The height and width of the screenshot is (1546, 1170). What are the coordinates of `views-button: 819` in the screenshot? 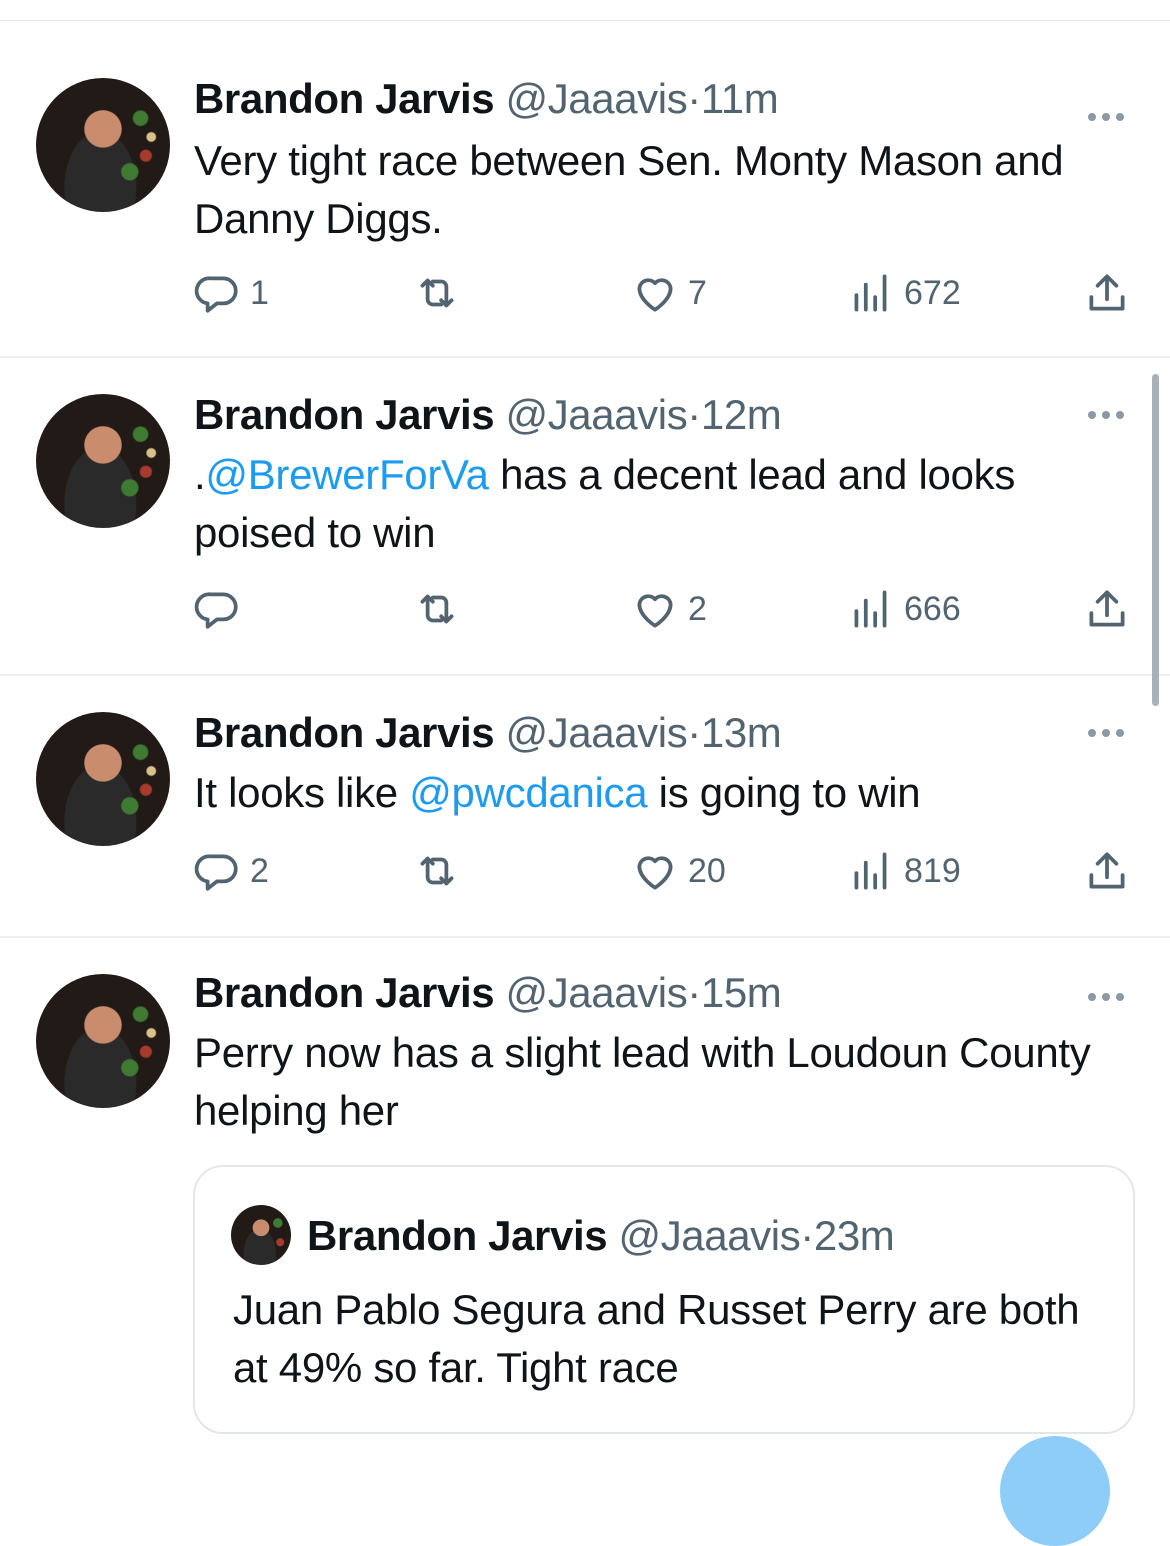 It's located at (903, 871).